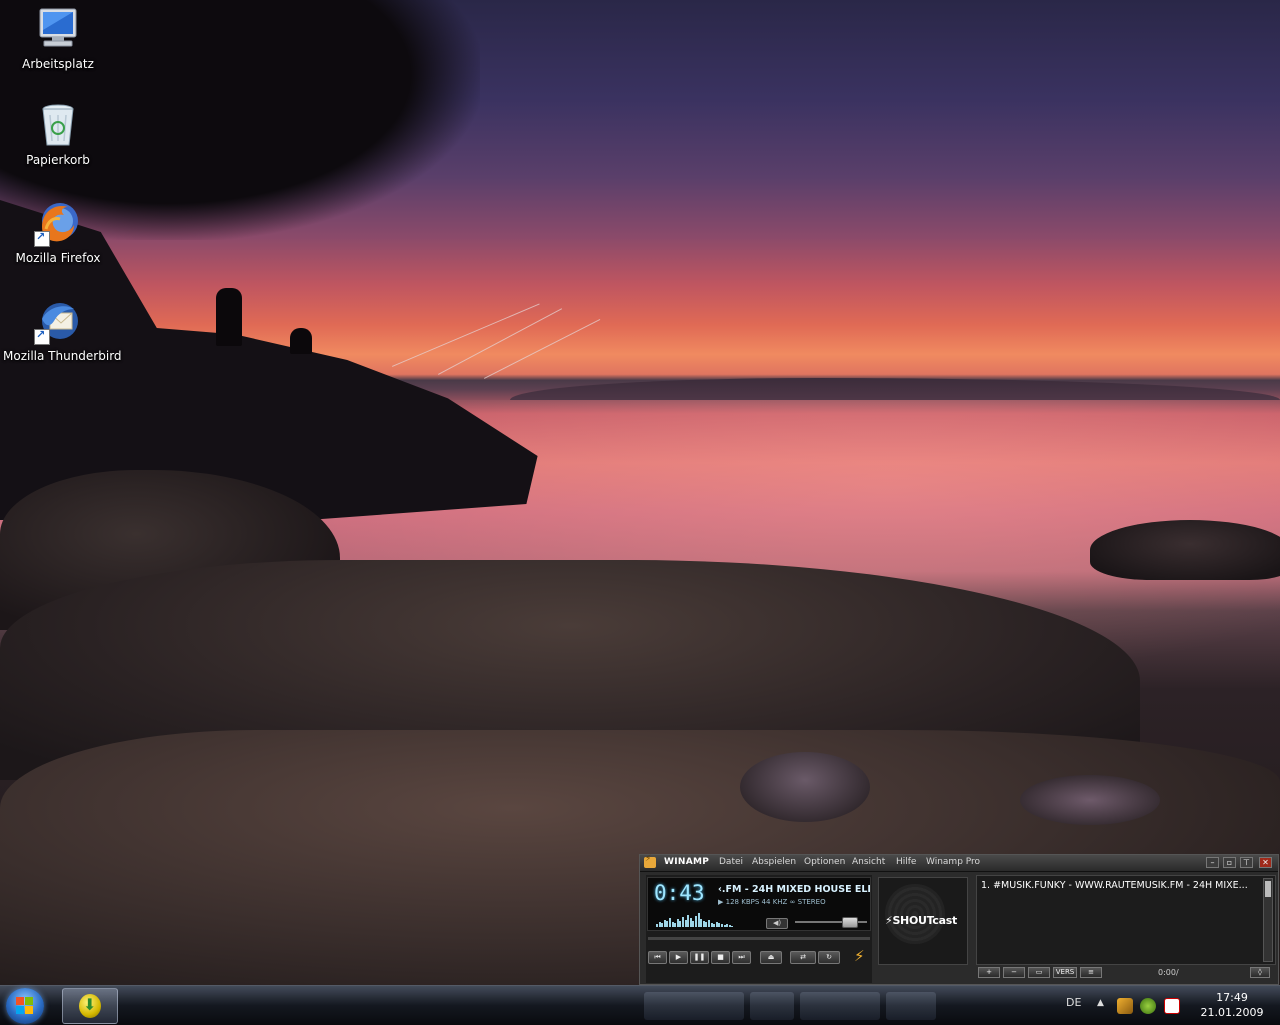  Describe the element at coordinates (58, 64) in the screenshot. I see `desktop-icon-label: Arbeitsplatz` at that location.